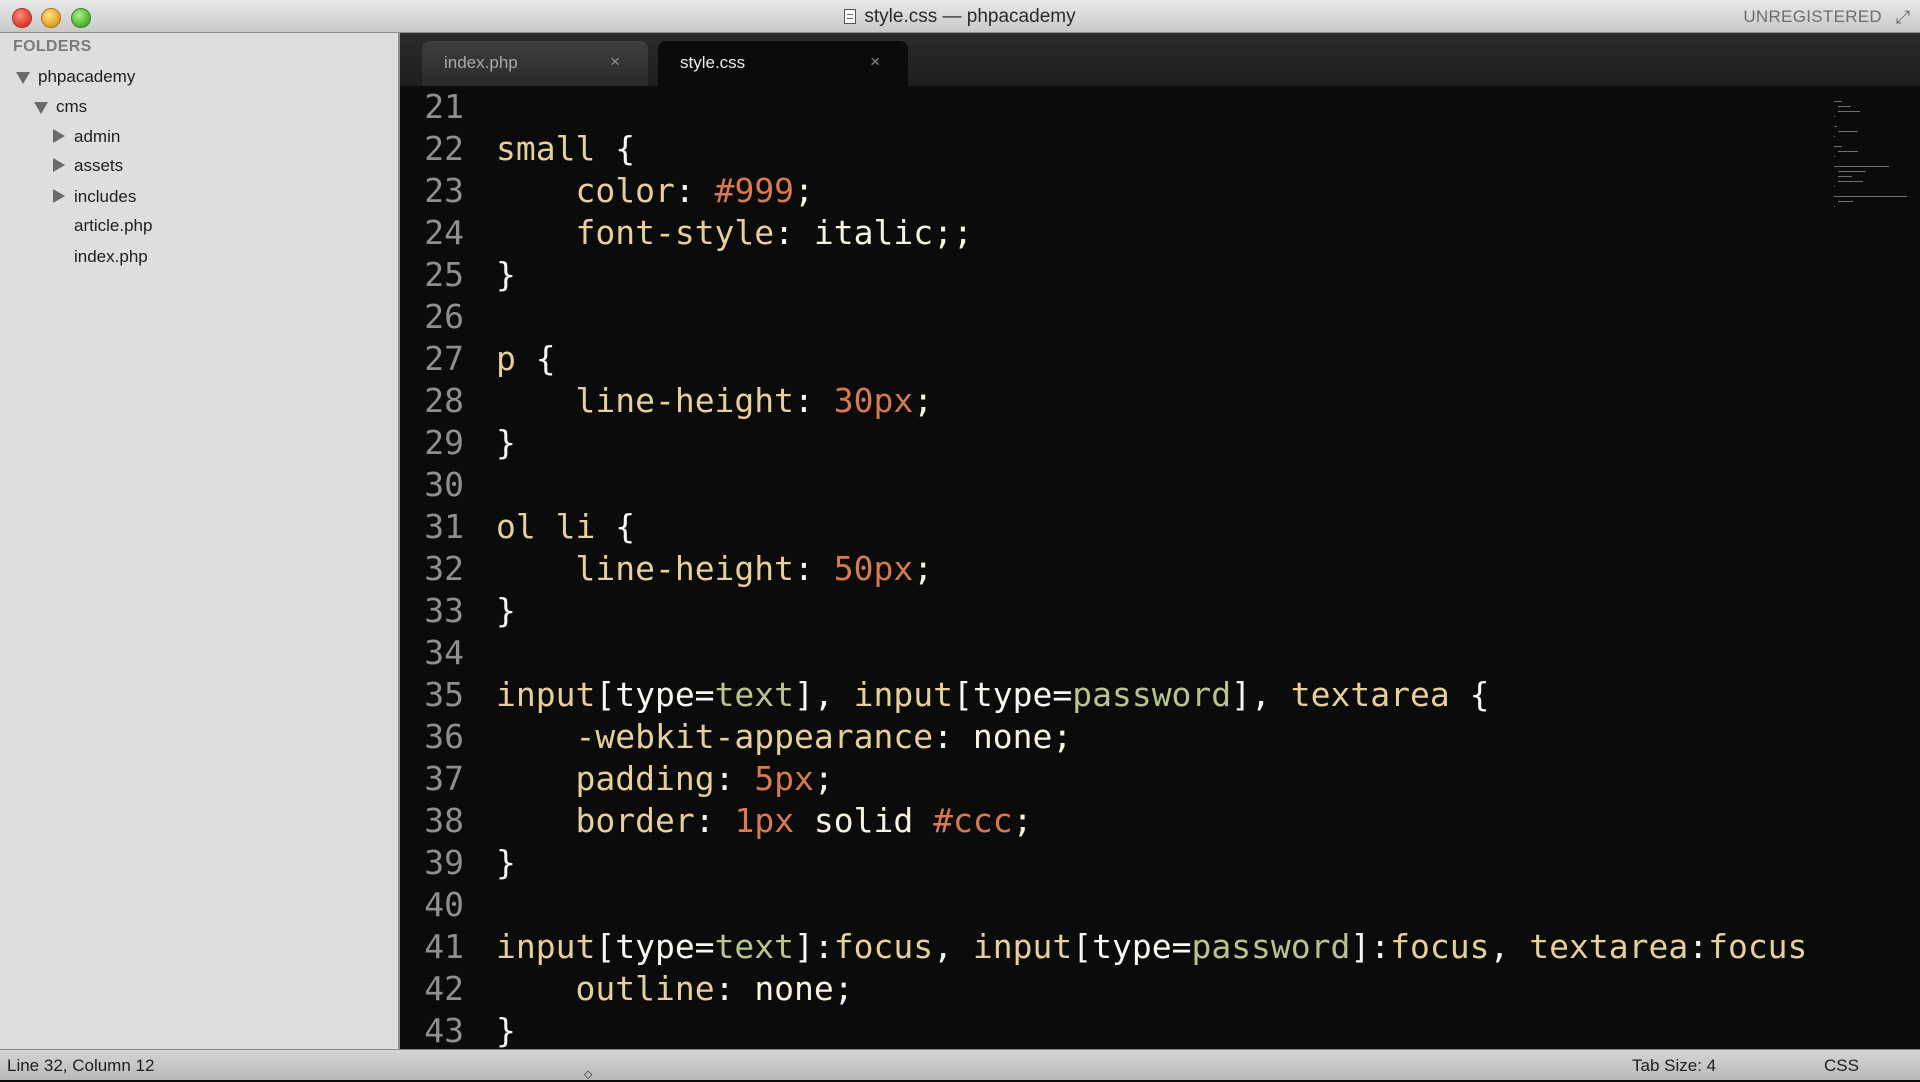 This screenshot has height=1082, width=1920. Describe the element at coordinates (1110, 191) in the screenshot. I see `code-line: 23 color: #999;` at that location.